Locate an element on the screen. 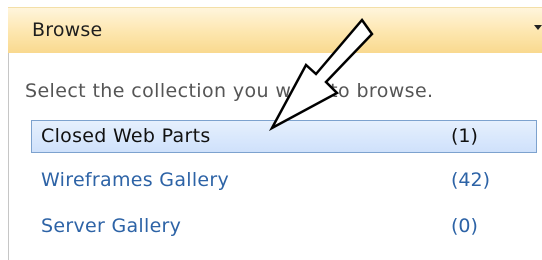 The width and height of the screenshot is (542, 260). chevron-down-icon is located at coordinates (538, 27).